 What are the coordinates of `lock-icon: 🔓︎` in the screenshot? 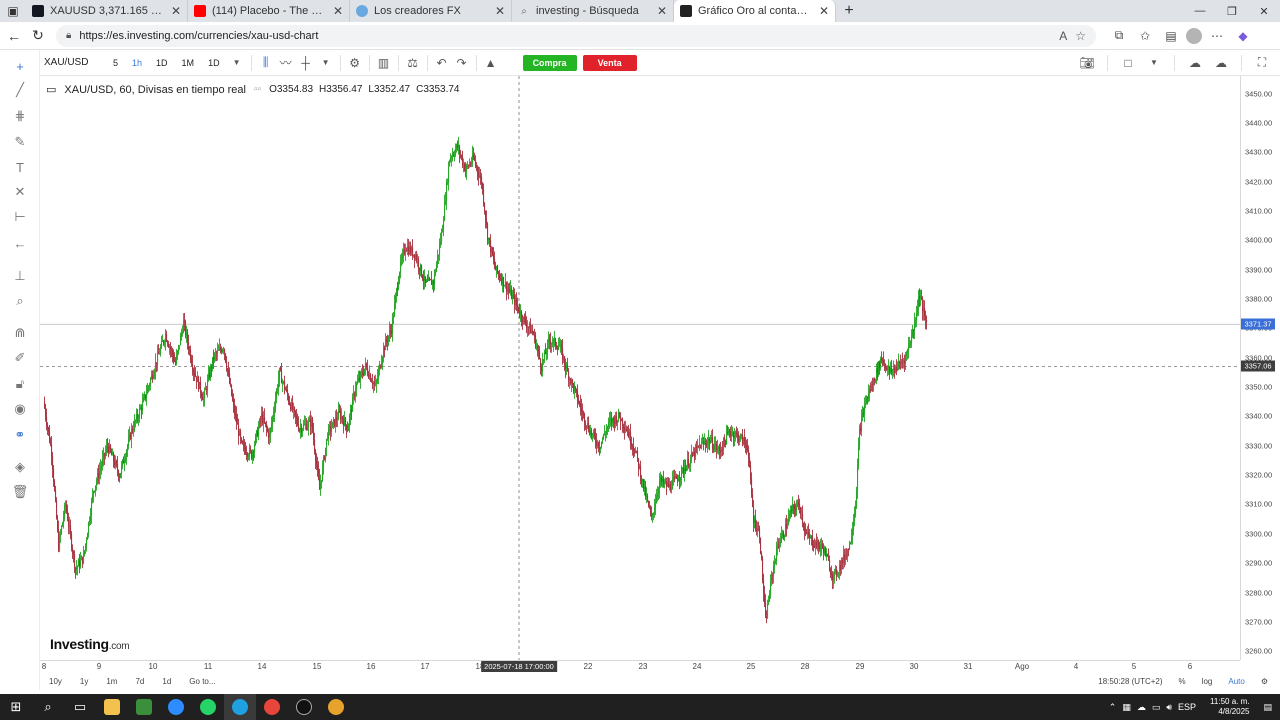 It's located at (20, 384).